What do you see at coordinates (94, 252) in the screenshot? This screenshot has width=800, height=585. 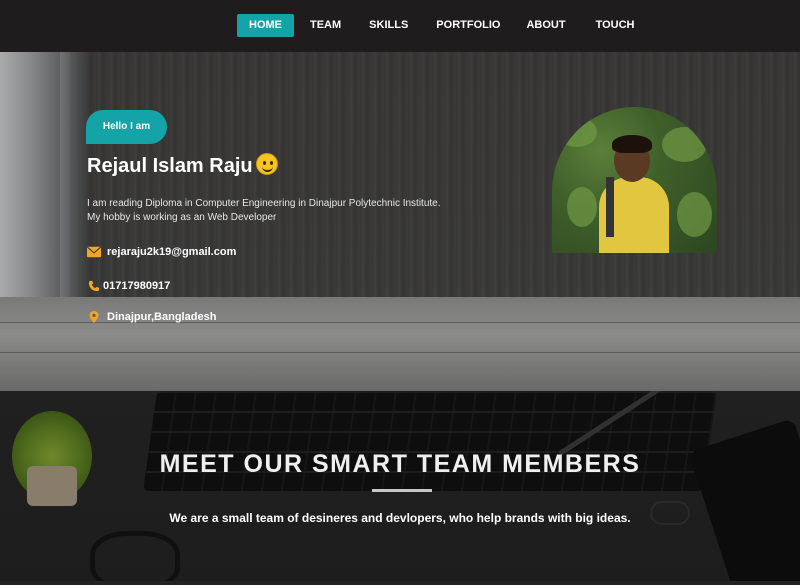 I see `envelope-icon` at bounding box center [94, 252].